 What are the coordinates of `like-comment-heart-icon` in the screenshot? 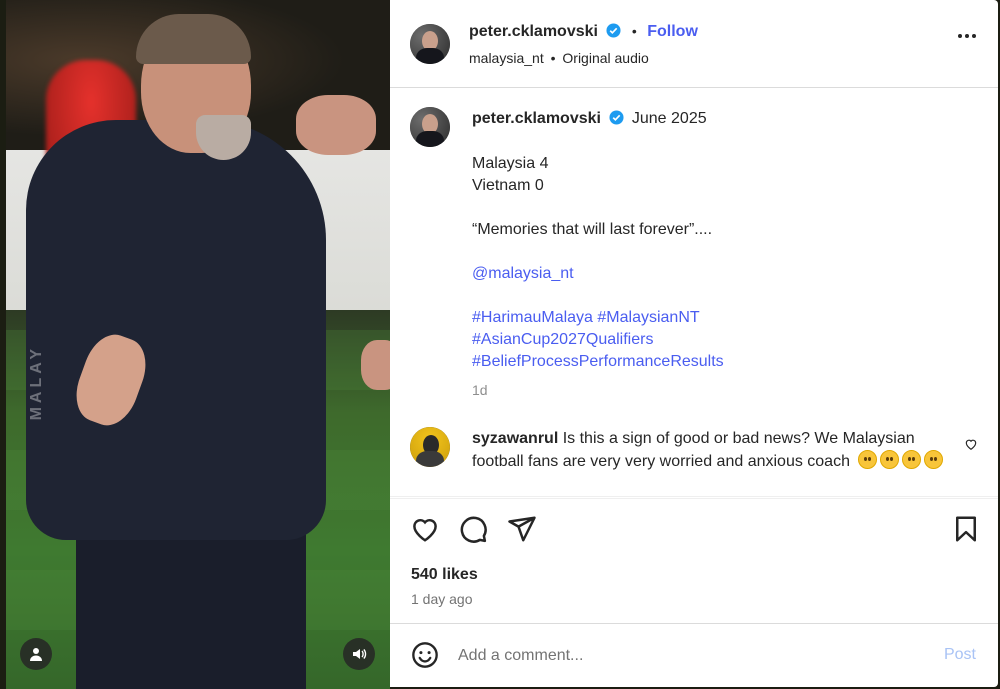 It's located at (971, 444).